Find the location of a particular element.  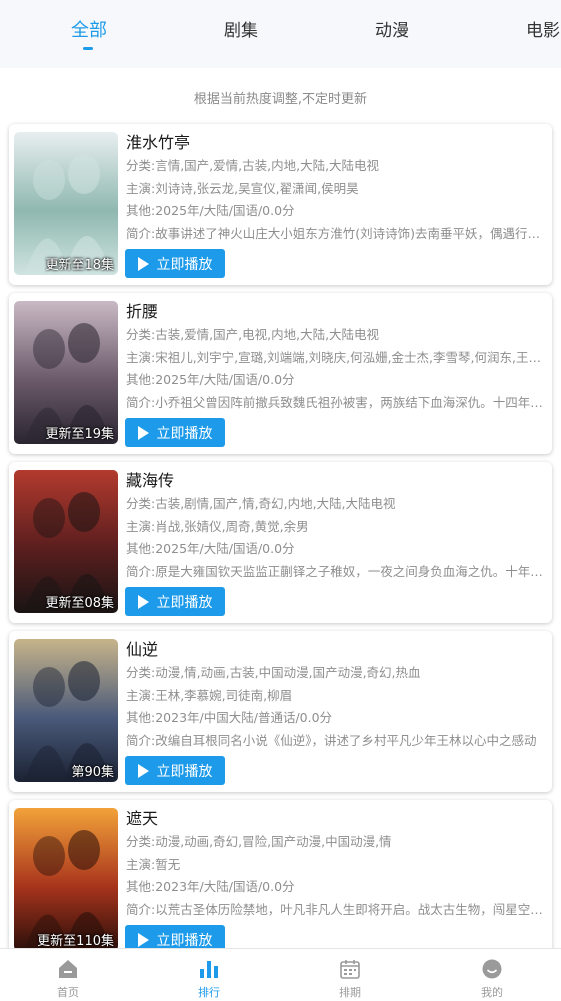

tab-anime: 动漫 is located at coordinates (392, 28).